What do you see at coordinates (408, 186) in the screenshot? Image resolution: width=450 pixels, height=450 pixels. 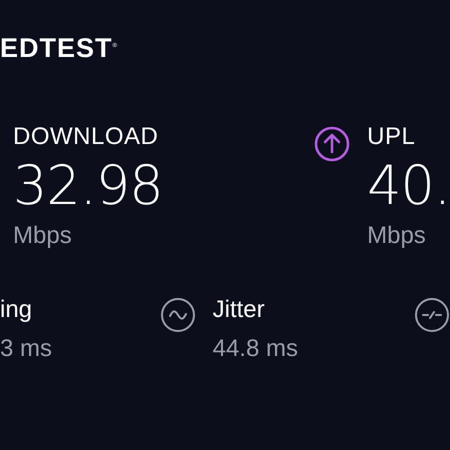 I see `speed-value: 40.` at bounding box center [408, 186].